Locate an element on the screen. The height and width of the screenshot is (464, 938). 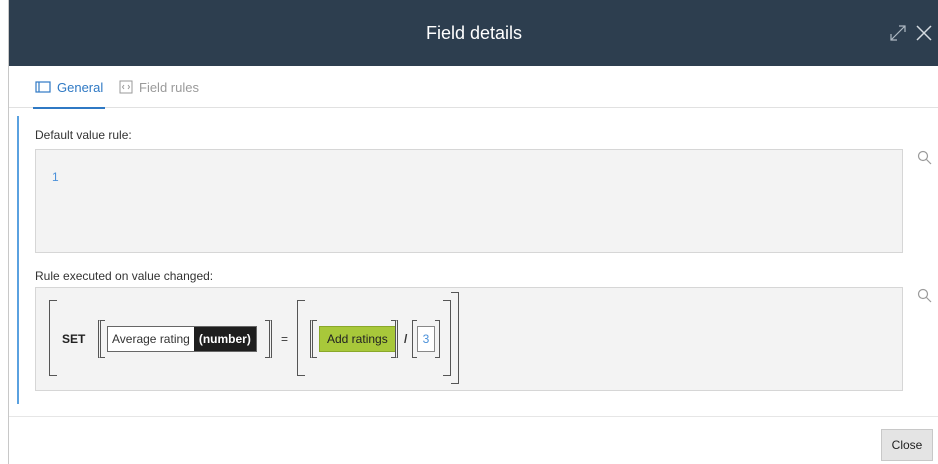
code-icon is located at coordinates (126, 87).